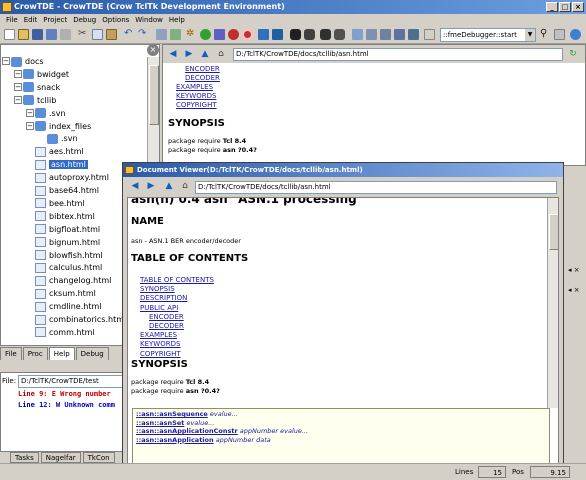 Image resolution: width=586 pixels, height=480 pixels. Describe the element at coordinates (37, 34) in the screenshot. I see `save-icon` at that location.